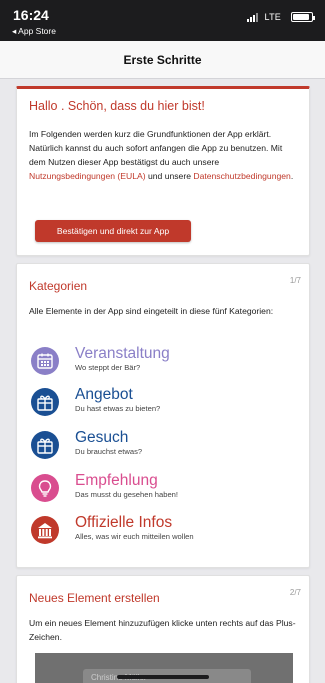 The width and height of the screenshot is (325, 683). I want to click on confirm-button: Bestätigen und direkt zur App, so click(113, 231).